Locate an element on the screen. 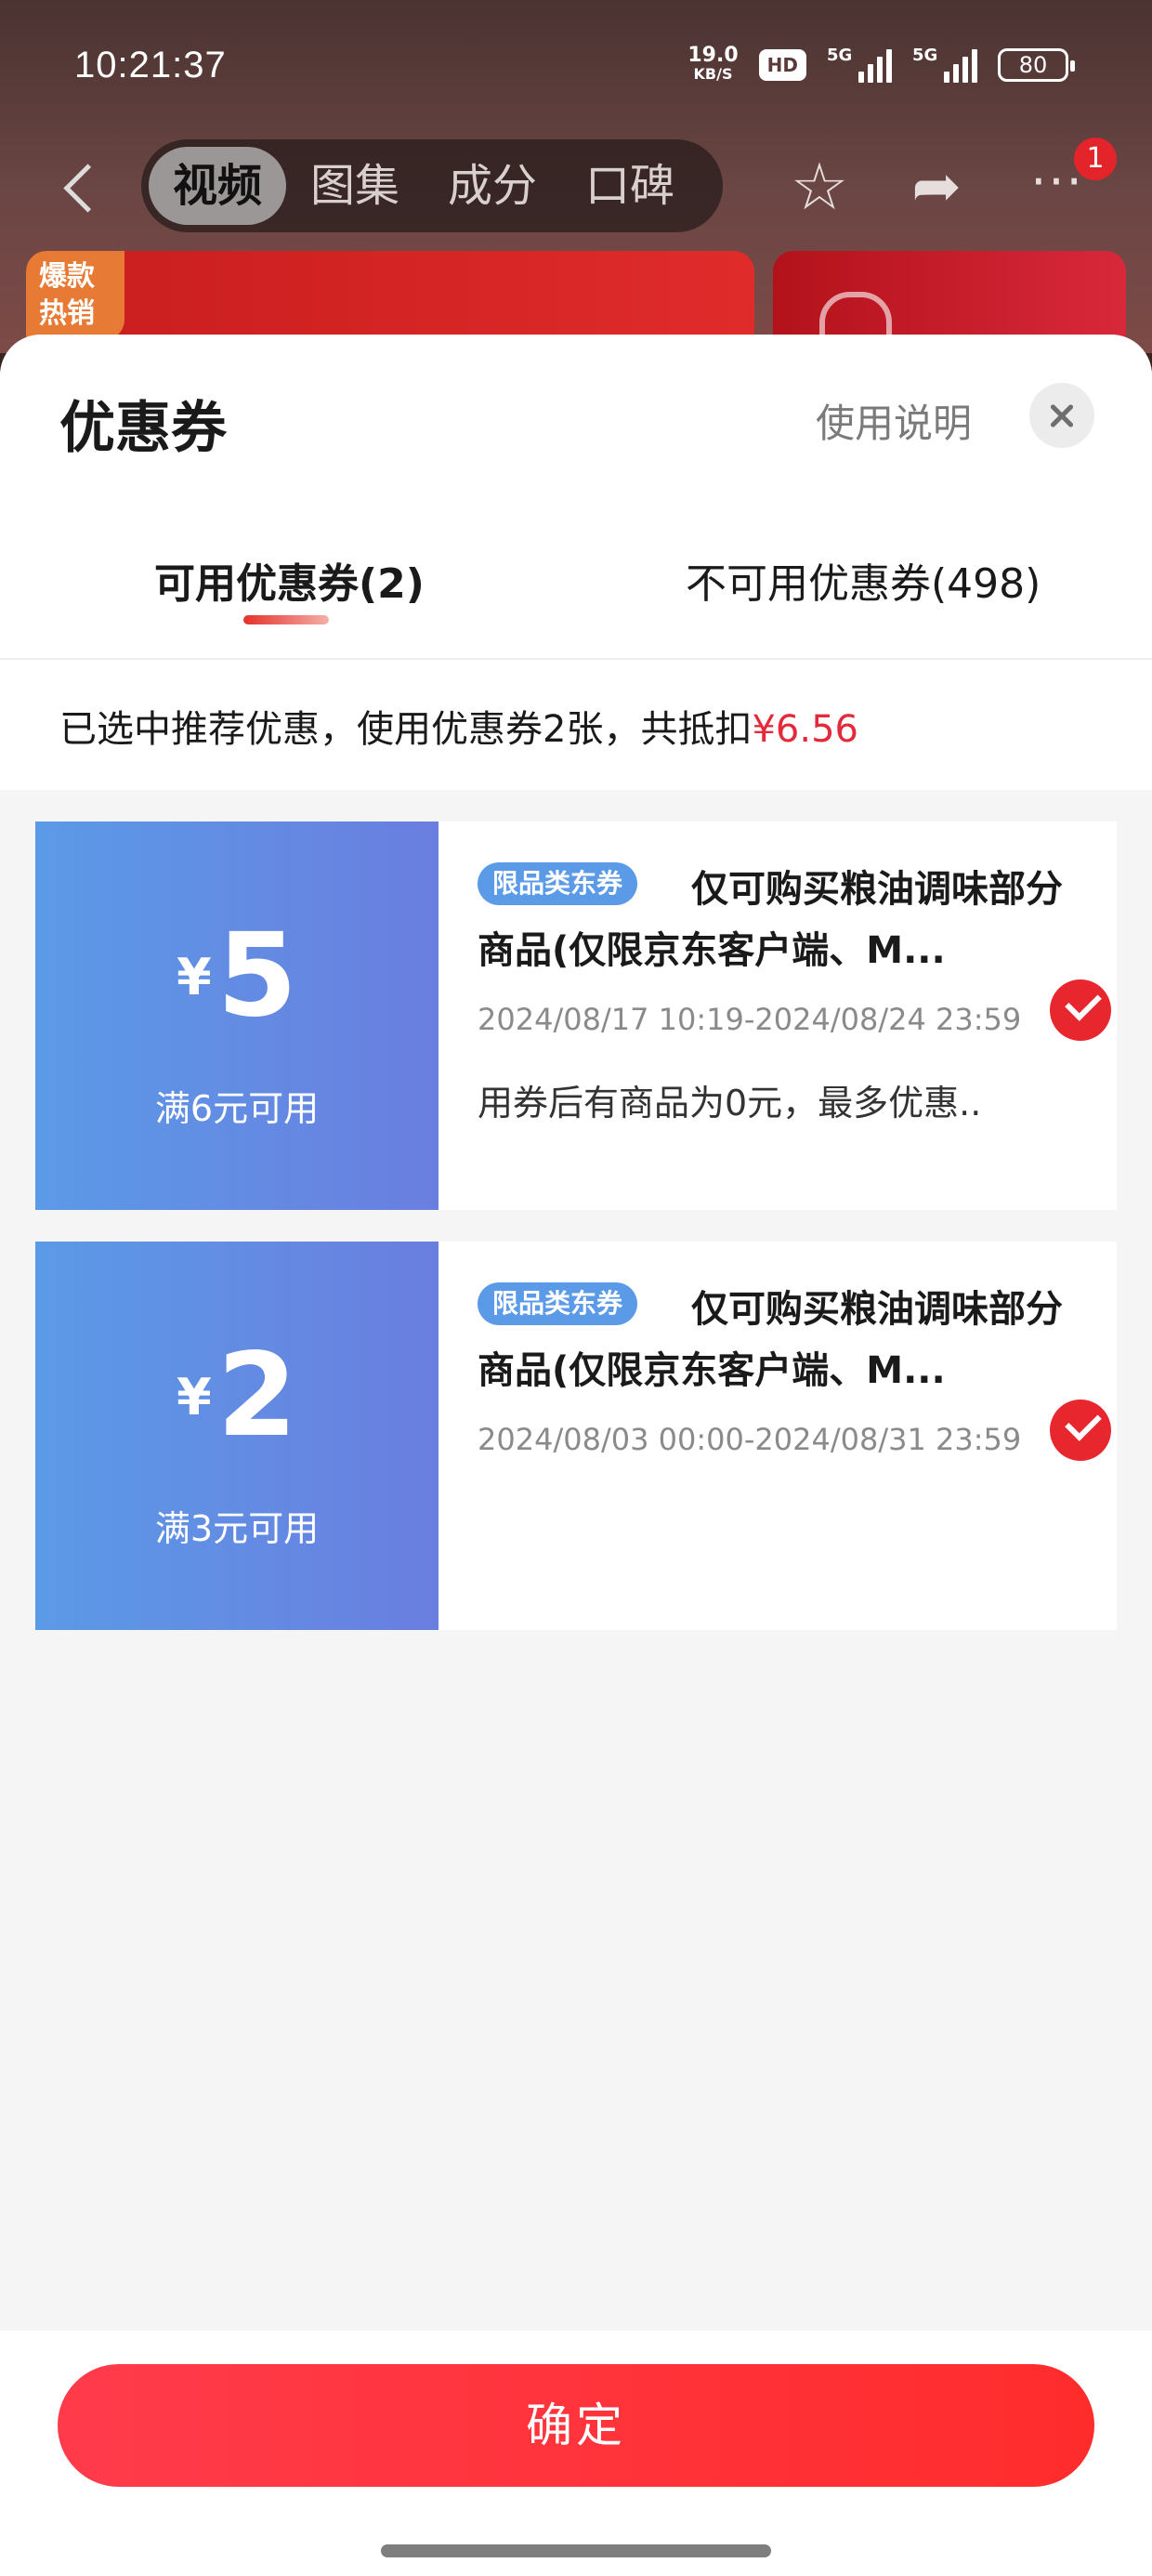  coupon-amount: 5 is located at coordinates (256, 976).